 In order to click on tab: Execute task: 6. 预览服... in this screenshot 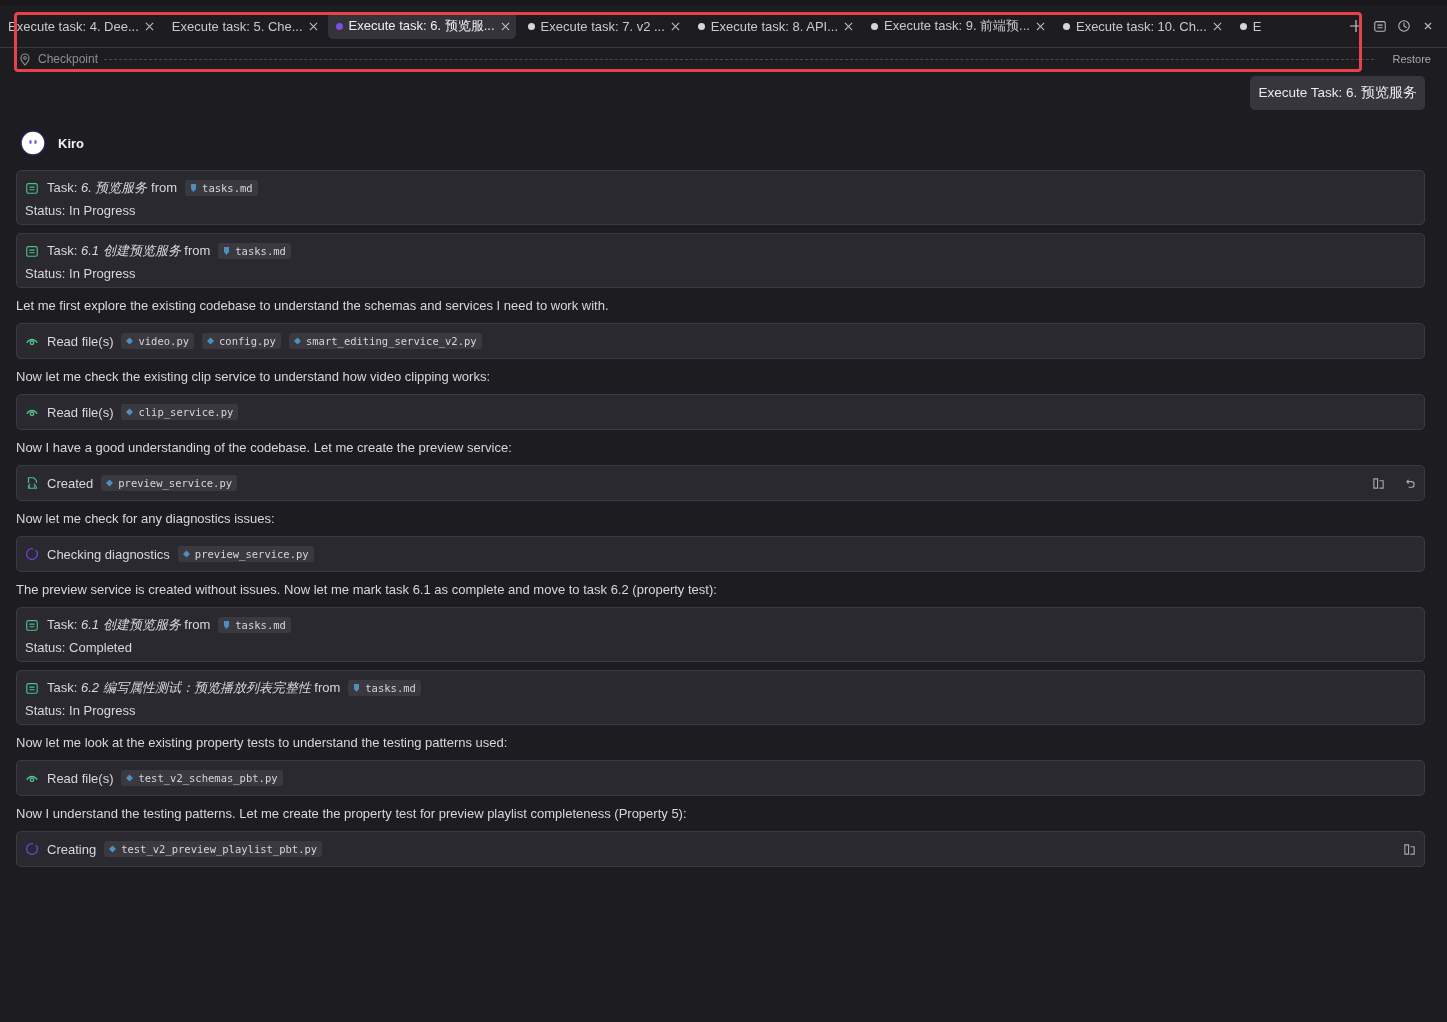, I will do `click(421, 26)`.